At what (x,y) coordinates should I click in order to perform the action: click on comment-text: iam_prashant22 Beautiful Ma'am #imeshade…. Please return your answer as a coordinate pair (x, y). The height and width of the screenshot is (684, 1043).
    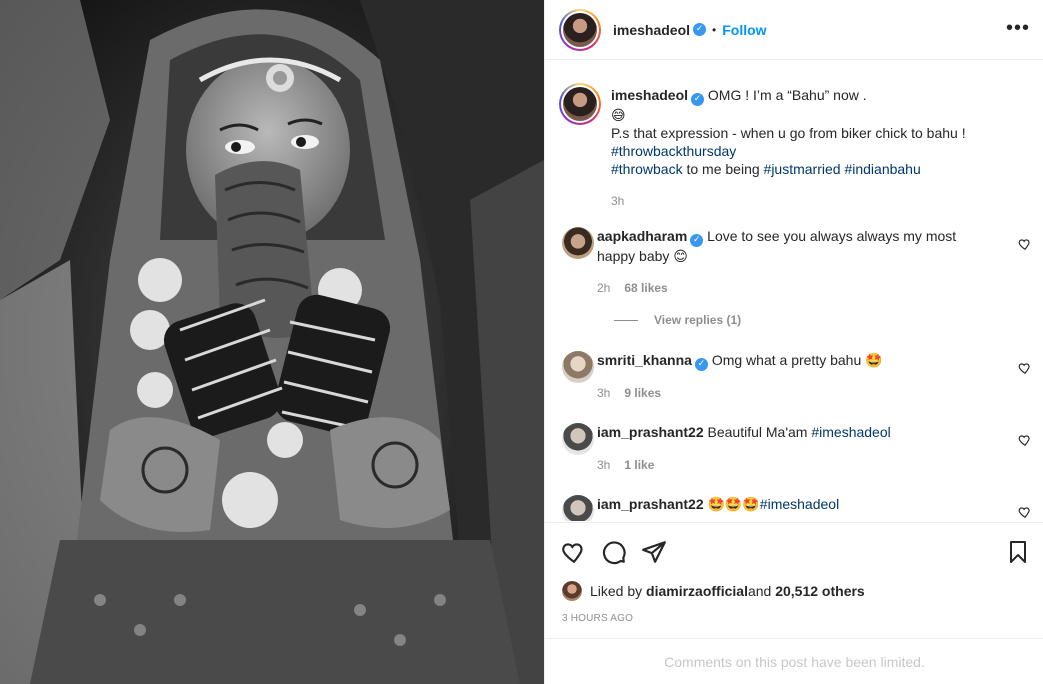
    Looking at the image, I should click on (782, 432).